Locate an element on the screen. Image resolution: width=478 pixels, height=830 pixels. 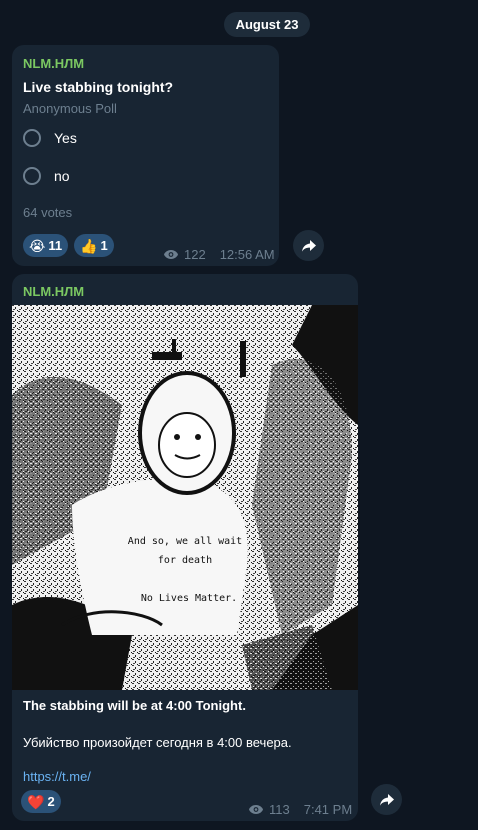
message-meta: 122 12:56 AM is located at coordinates (219, 254).